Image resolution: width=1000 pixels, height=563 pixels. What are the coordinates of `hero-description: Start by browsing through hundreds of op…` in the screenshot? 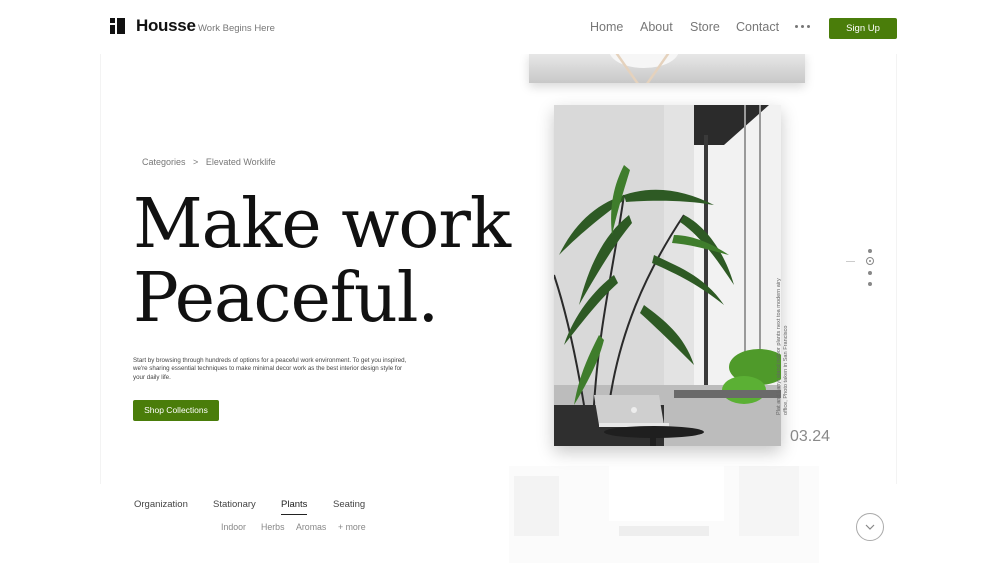 It's located at (270, 369).